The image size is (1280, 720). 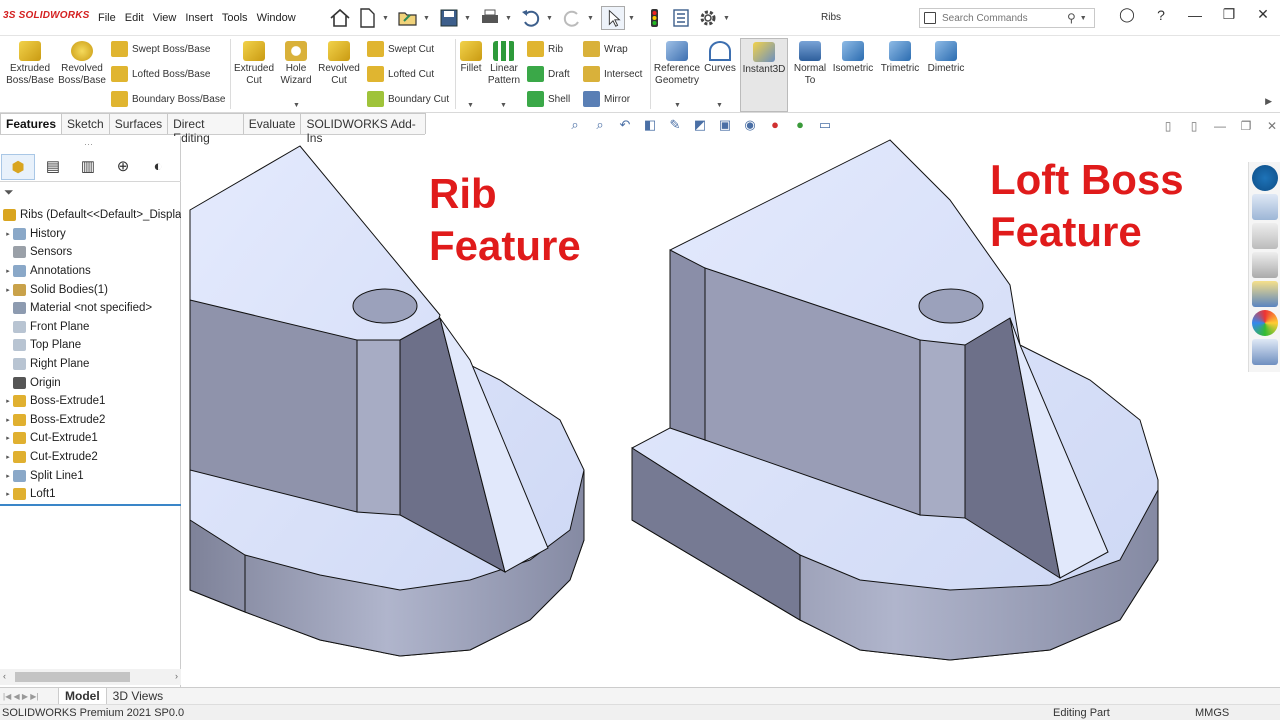 What do you see at coordinates (272, 123) in the screenshot?
I see `tab-evaluate: Evaluate` at bounding box center [272, 123].